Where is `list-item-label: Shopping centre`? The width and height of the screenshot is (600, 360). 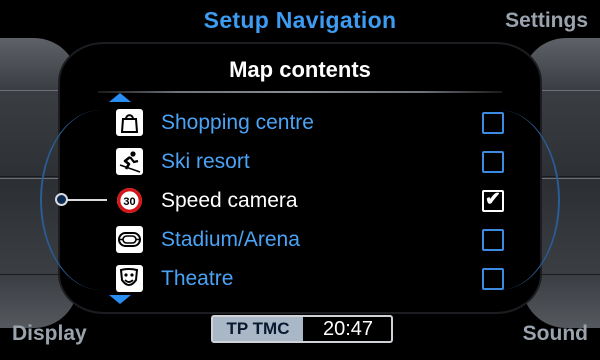
list-item-label: Shopping centre is located at coordinates (237, 122).